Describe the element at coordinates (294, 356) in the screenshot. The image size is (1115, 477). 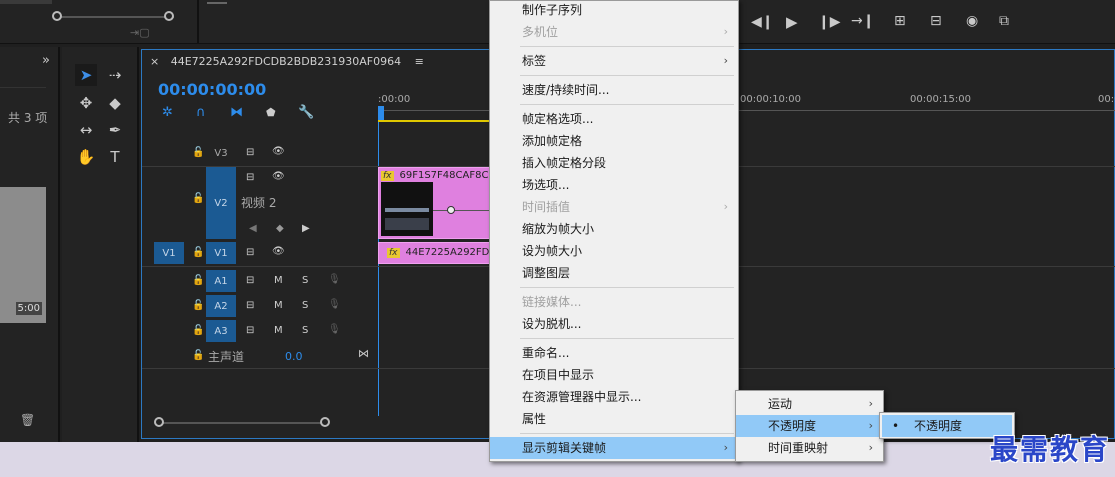
I see `master-volume: 0.0` at that location.